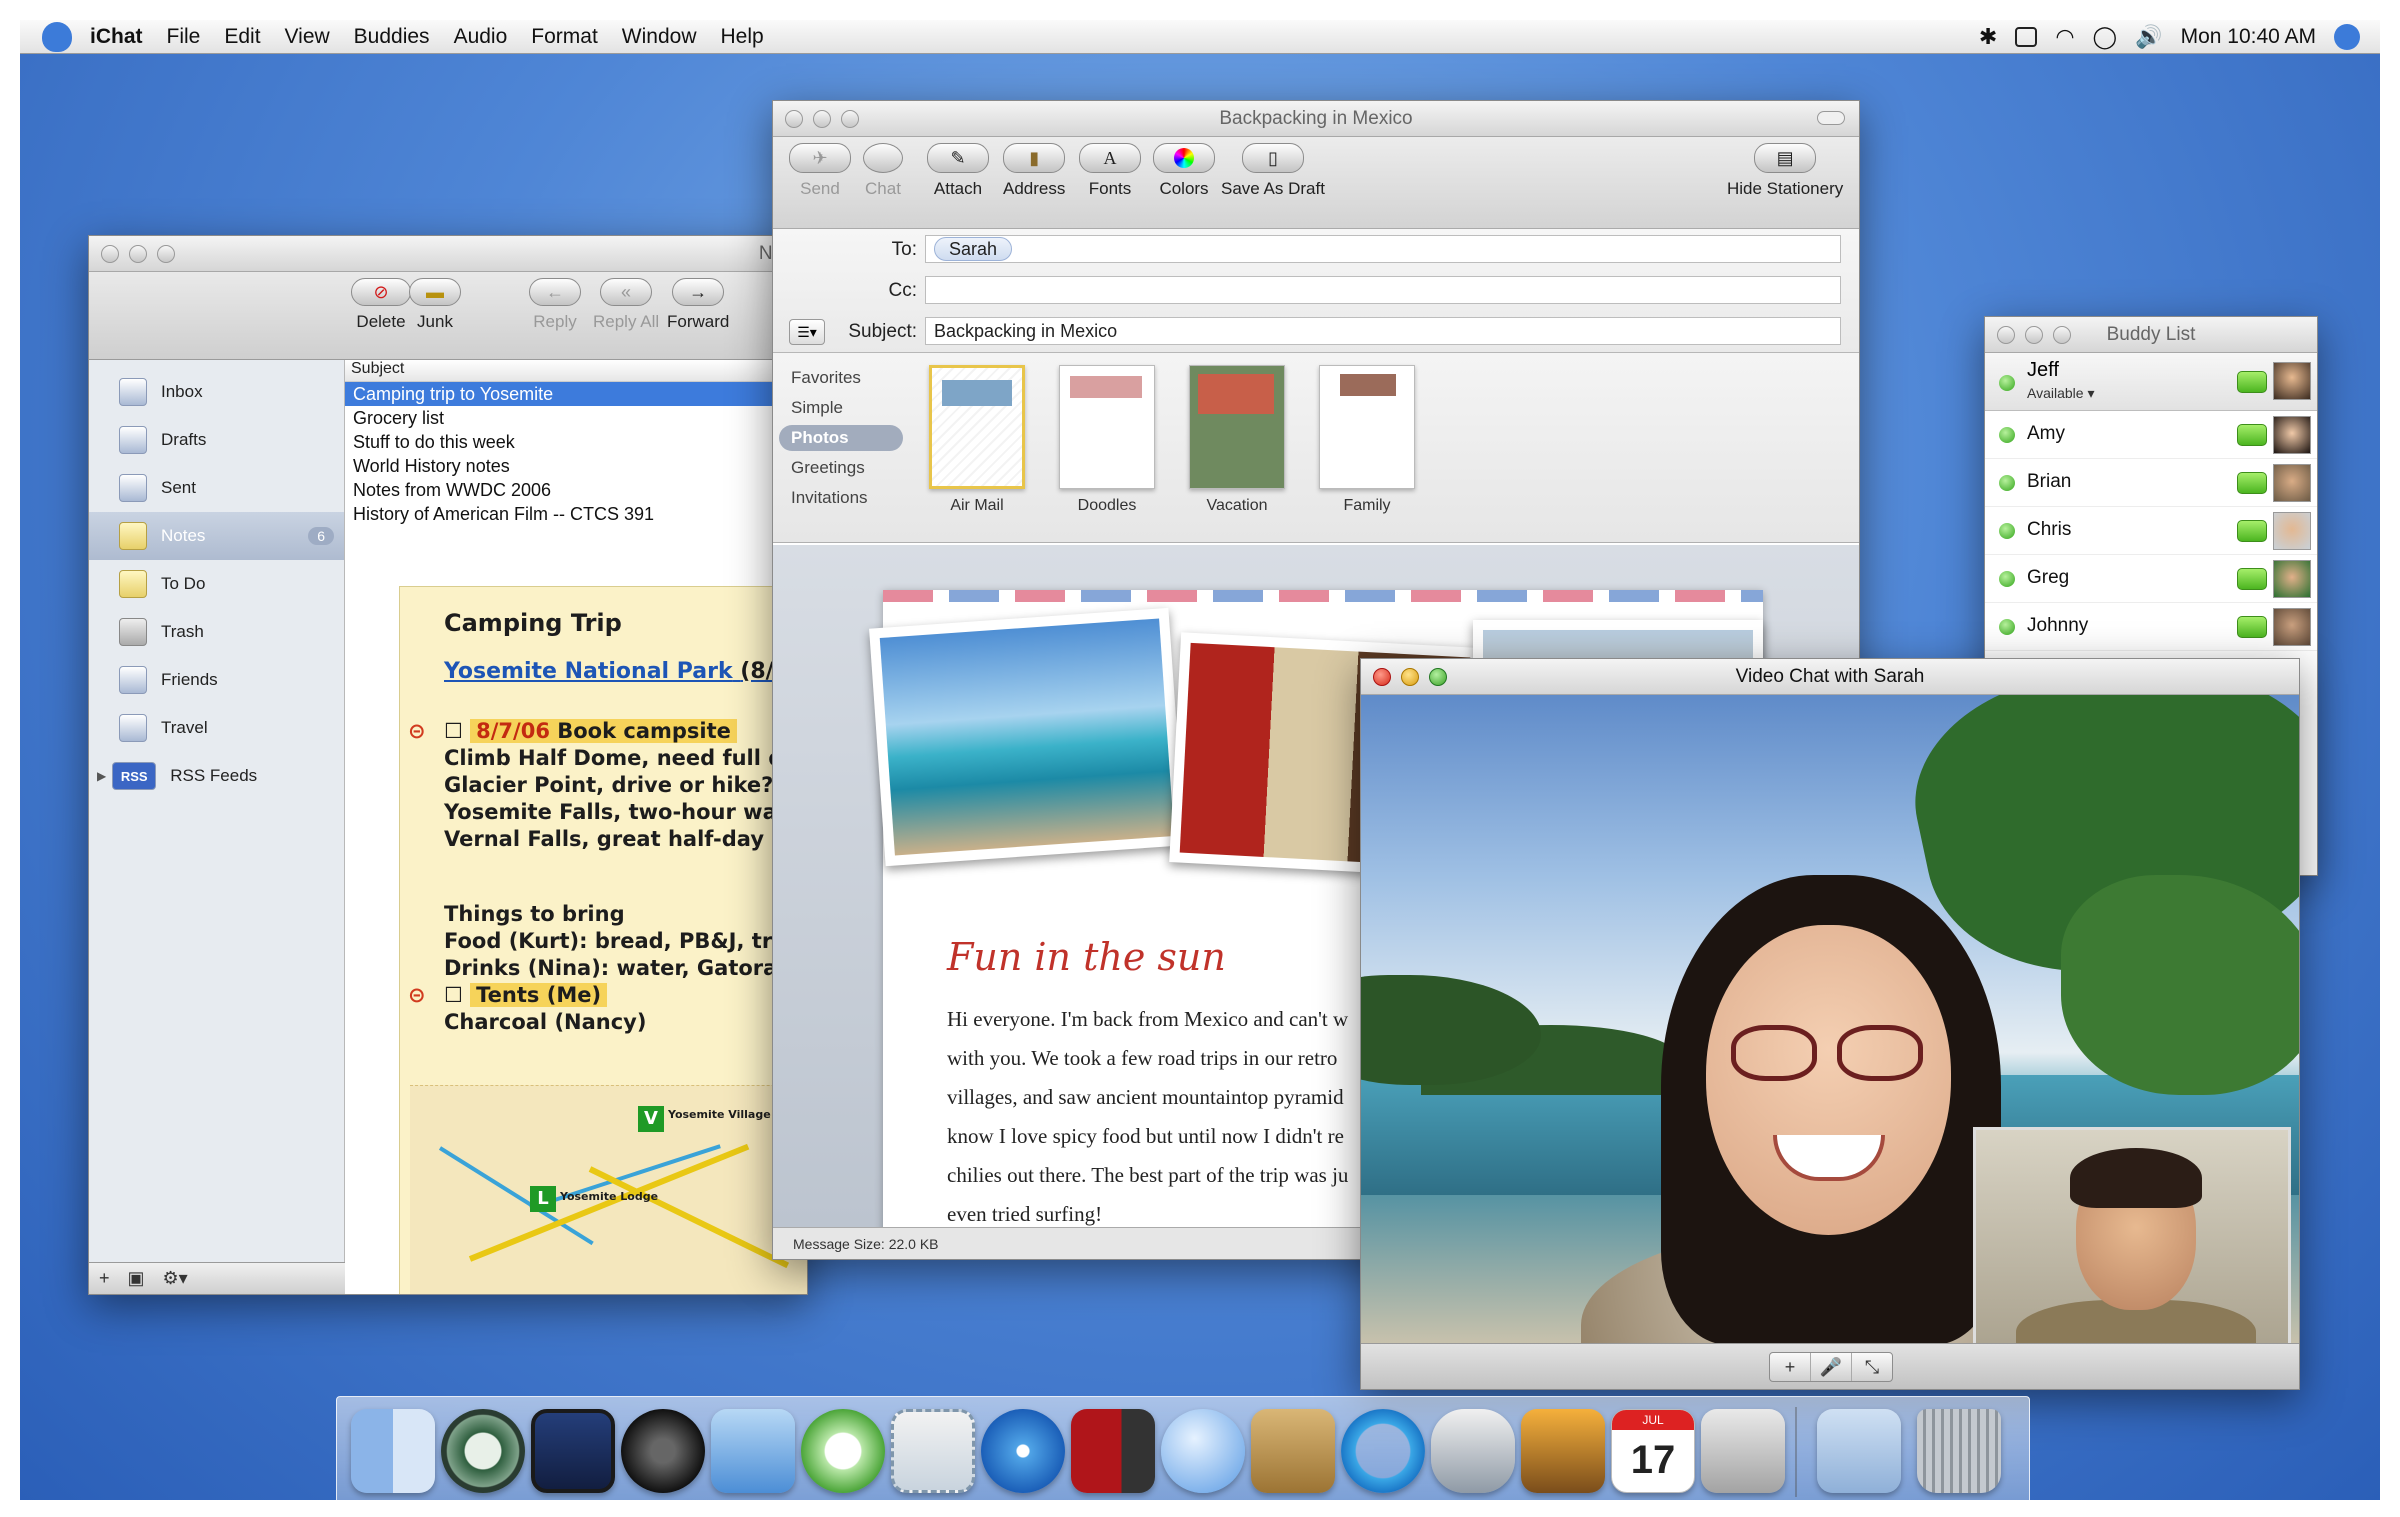 This screenshot has height=1517, width=2400. What do you see at coordinates (481, 37) in the screenshot?
I see `menu-audio: Audio` at bounding box center [481, 37].